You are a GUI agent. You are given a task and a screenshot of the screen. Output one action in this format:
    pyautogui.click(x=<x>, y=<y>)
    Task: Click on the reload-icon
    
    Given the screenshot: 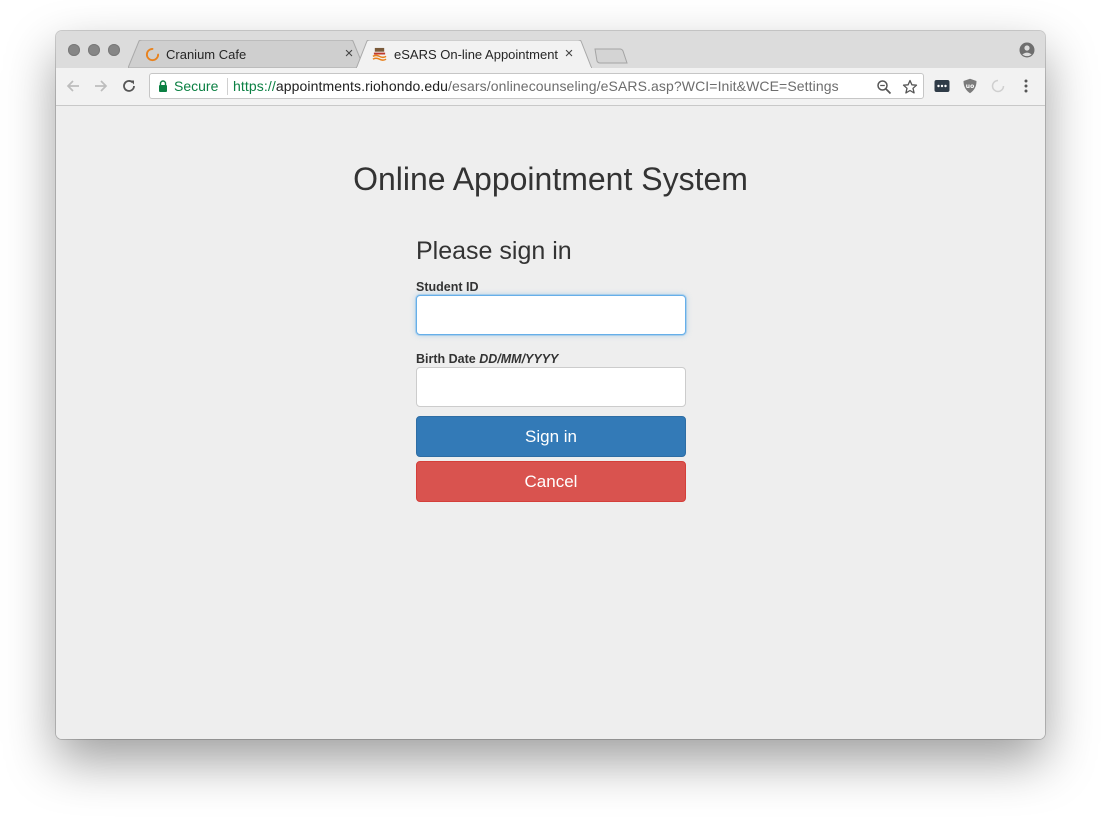 What is the action you would take?
    pyautogui.click(x=129, y=86)
    